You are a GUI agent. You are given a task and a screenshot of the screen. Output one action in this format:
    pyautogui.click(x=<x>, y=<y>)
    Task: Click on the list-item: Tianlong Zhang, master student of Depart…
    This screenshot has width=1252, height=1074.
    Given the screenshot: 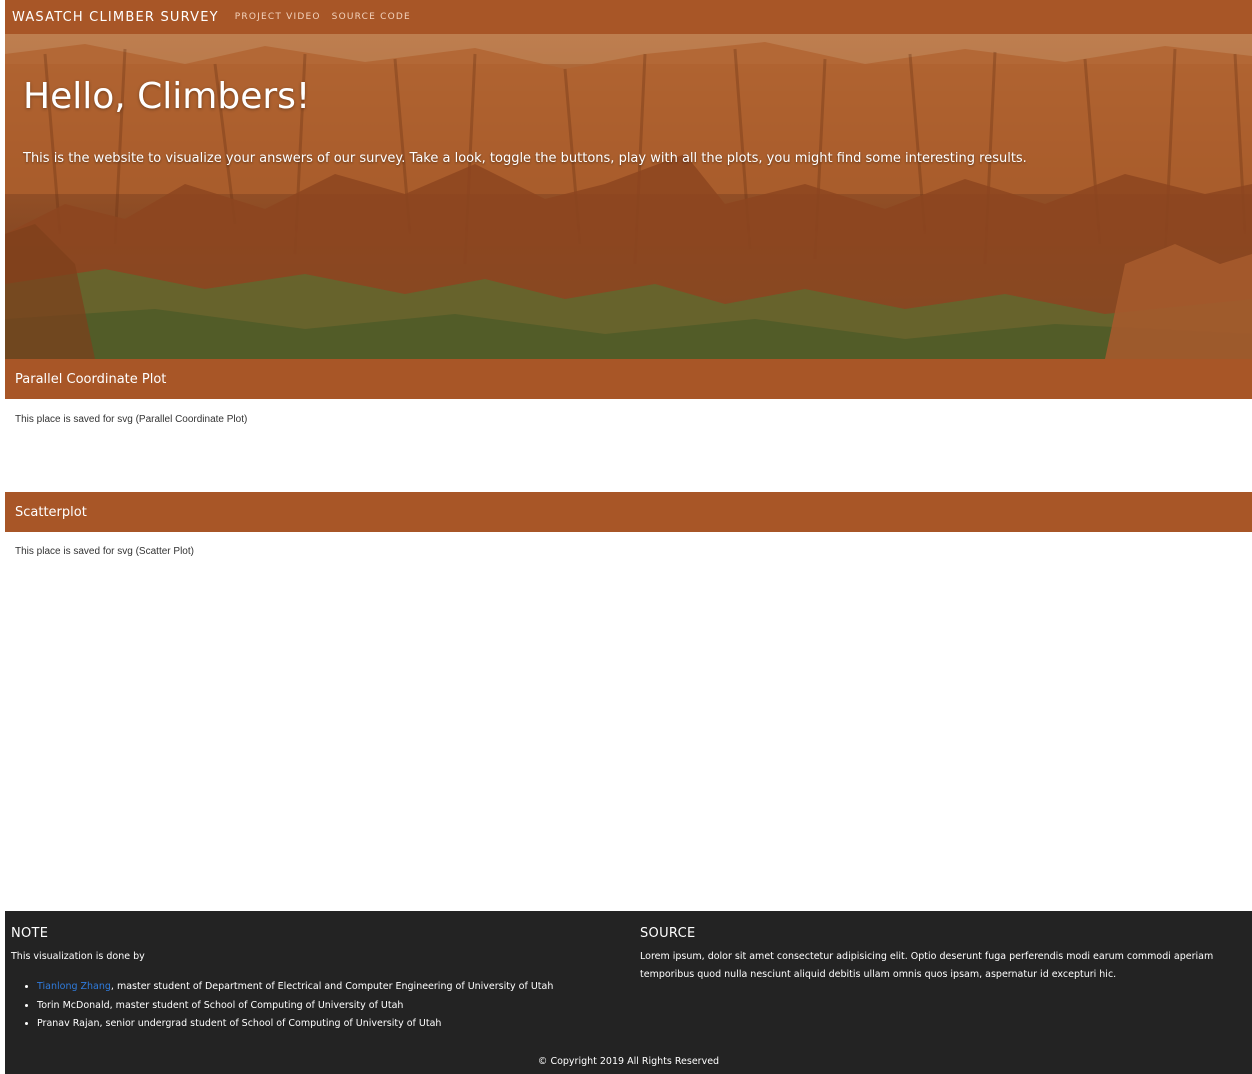 What is the action you would take?
    pyautogui.click(x=295, y=987)
    